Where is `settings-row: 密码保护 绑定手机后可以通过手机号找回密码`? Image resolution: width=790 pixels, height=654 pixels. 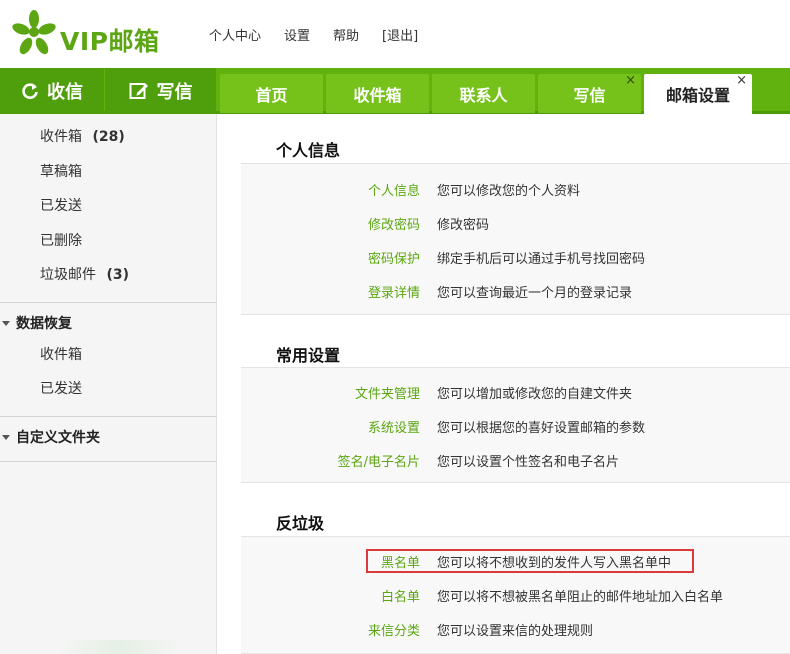
settings-row: 密码保护 绑定手机后可以通过手机号找回密码 is located at coordinates (515, 258).